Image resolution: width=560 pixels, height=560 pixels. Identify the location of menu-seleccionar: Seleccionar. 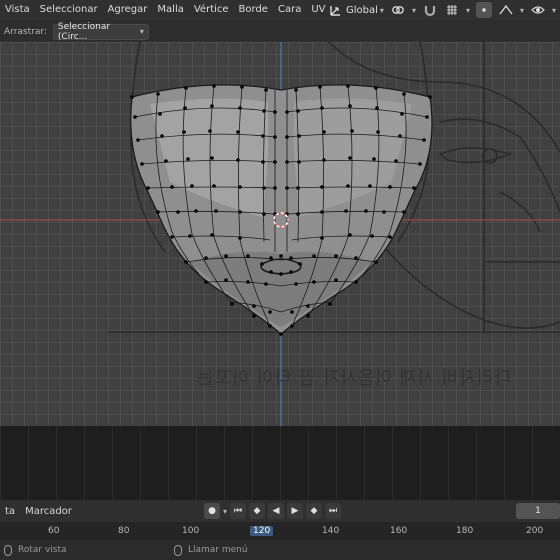
(69, 10).